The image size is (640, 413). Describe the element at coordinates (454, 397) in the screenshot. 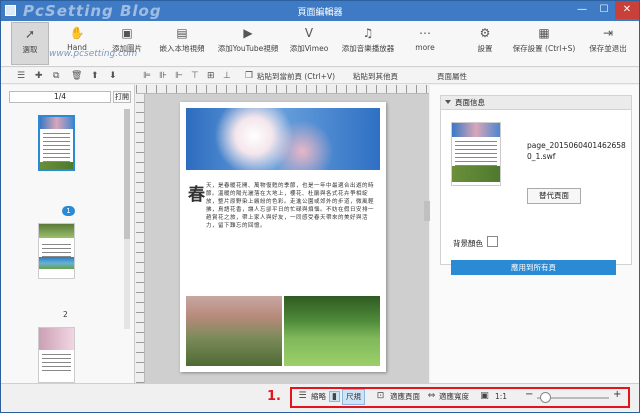

I see `fit-width-button: 適應寬度` at that location.